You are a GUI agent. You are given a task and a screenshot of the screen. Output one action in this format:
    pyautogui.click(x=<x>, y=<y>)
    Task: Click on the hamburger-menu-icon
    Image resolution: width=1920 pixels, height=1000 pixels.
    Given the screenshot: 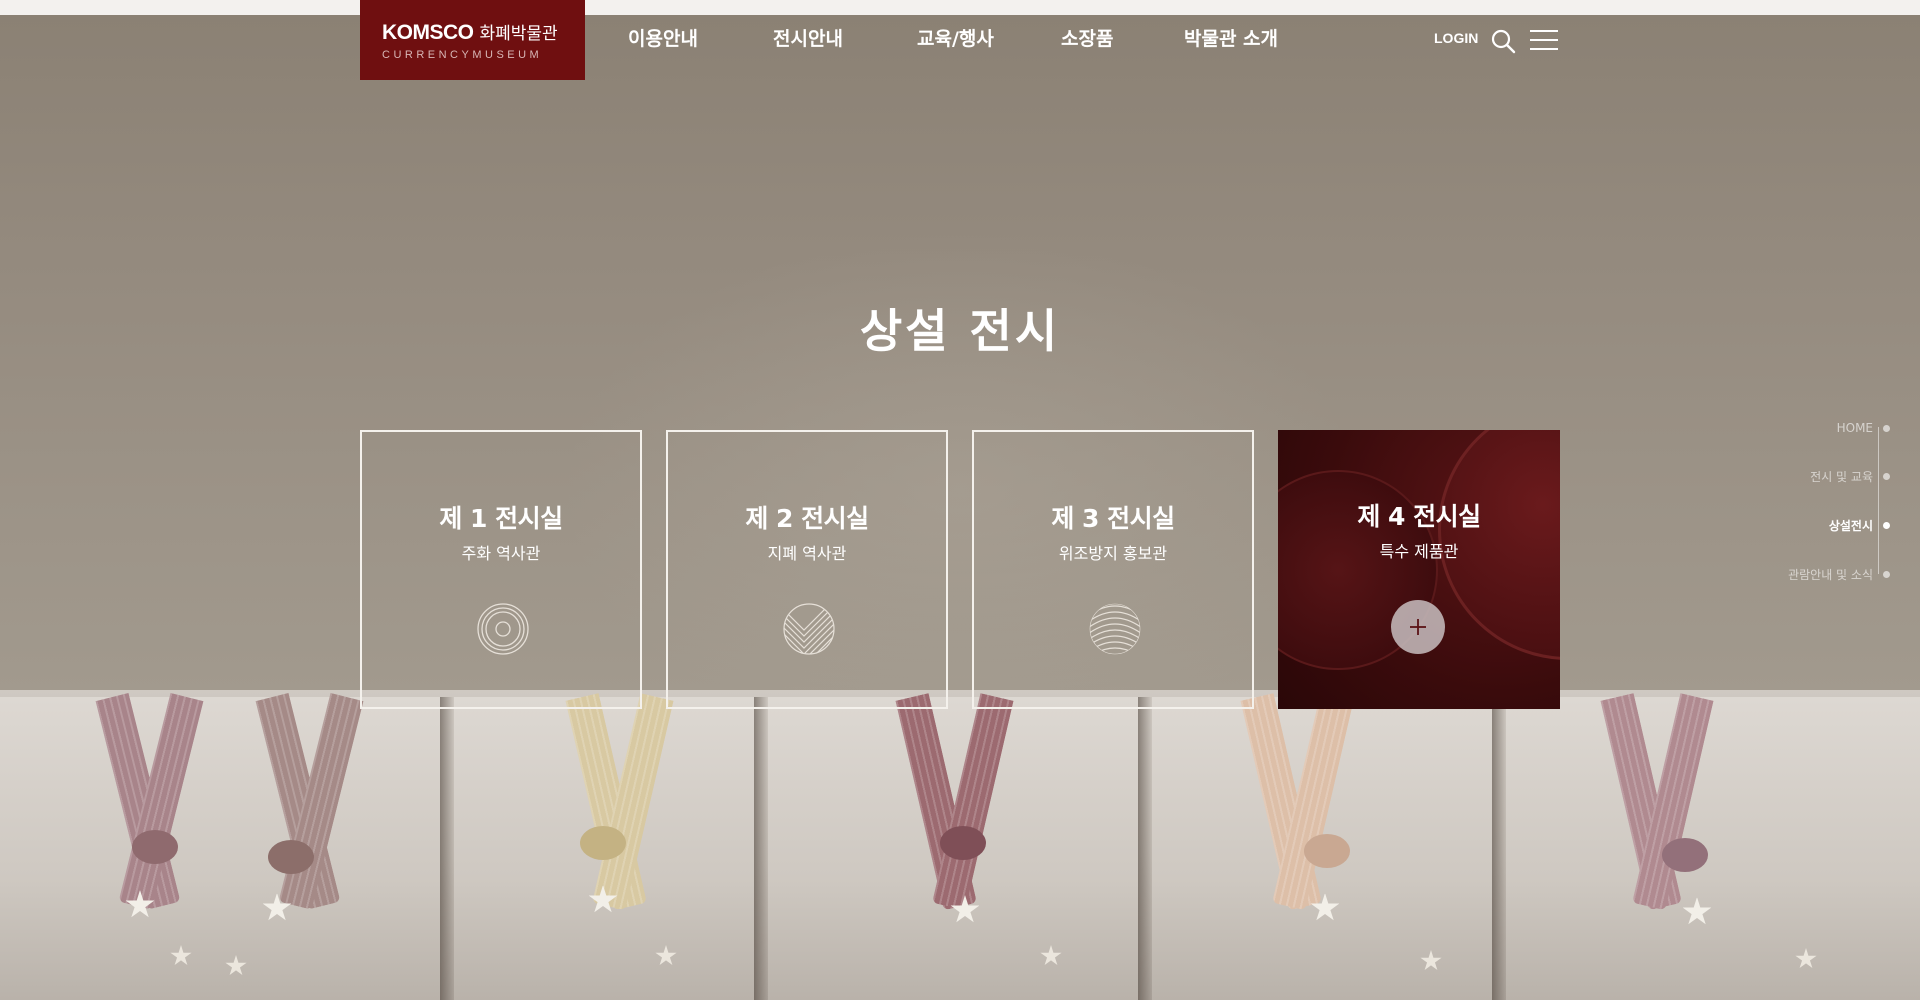 What is the action you would take?
    pyautogui.click(x=1544, y=40)
    